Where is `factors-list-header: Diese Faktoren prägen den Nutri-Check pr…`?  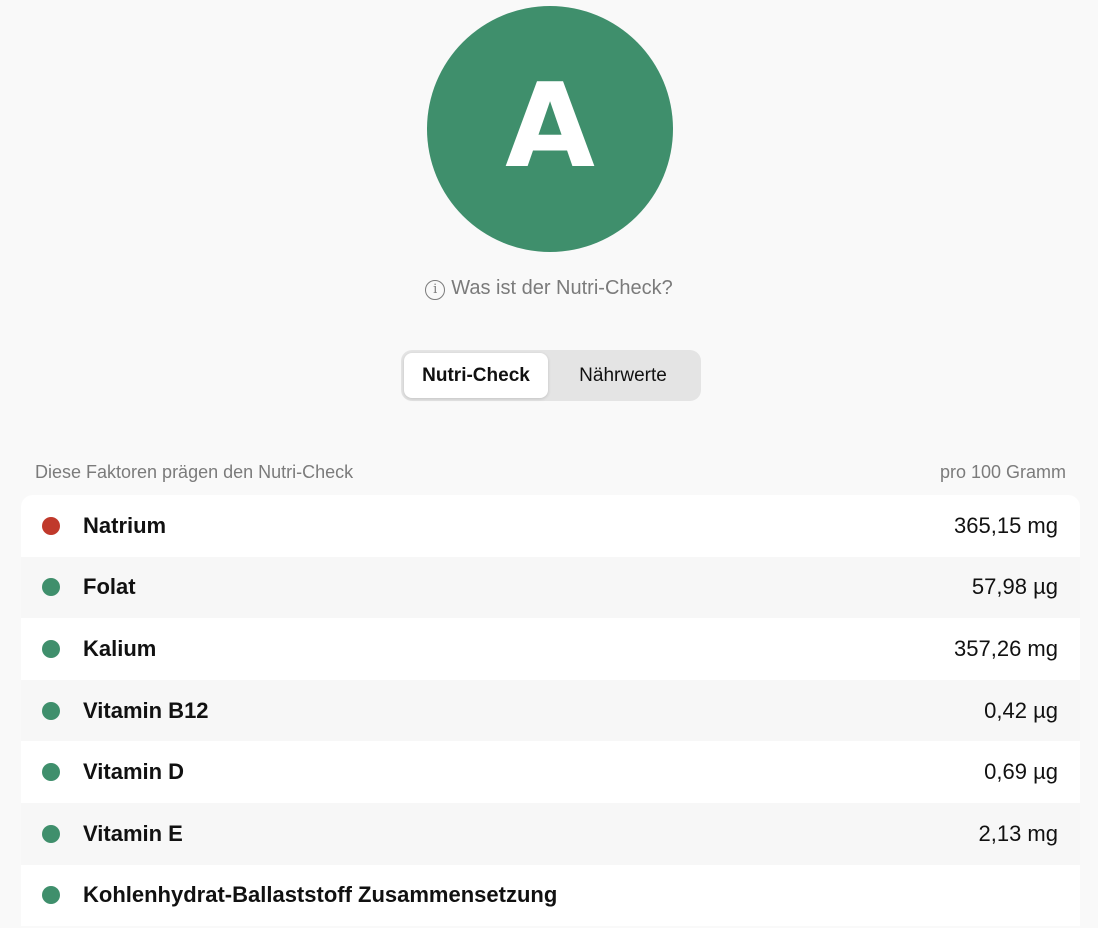 factors-list-header: Diese Faktoren prägen den Nutri-Check pr… is located at coordinates (550, 472).